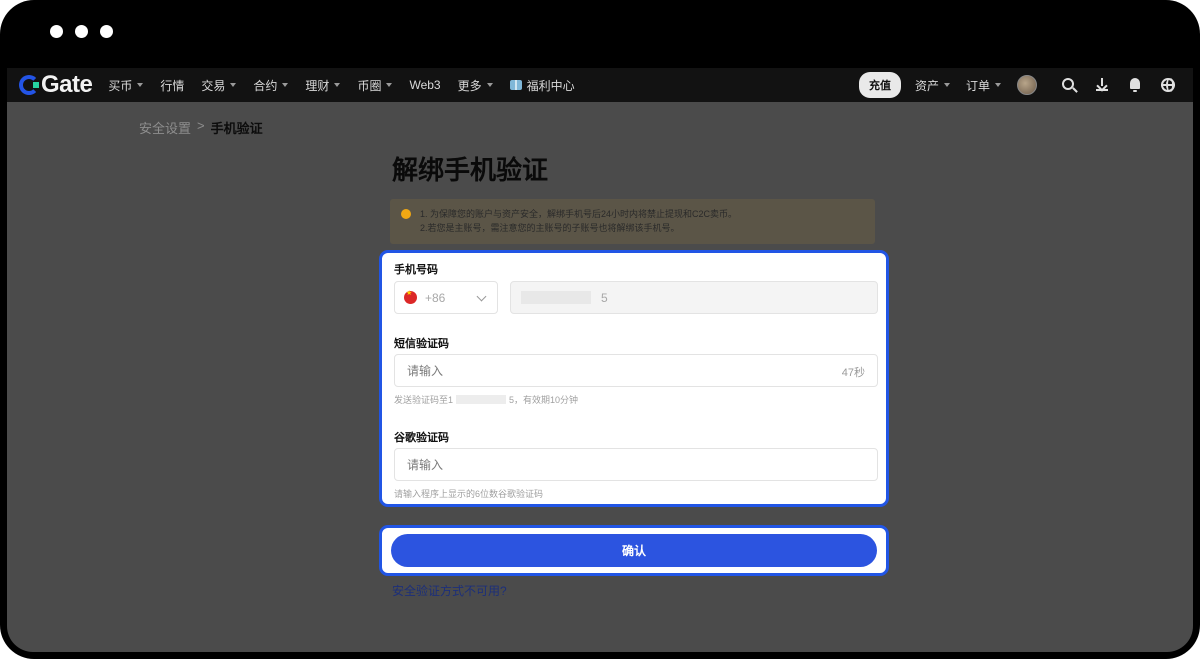  What do you see at coordinates (604, 297) in the screenshot?
I see `phone-suffix: 5` at bounding box center [604, 297].